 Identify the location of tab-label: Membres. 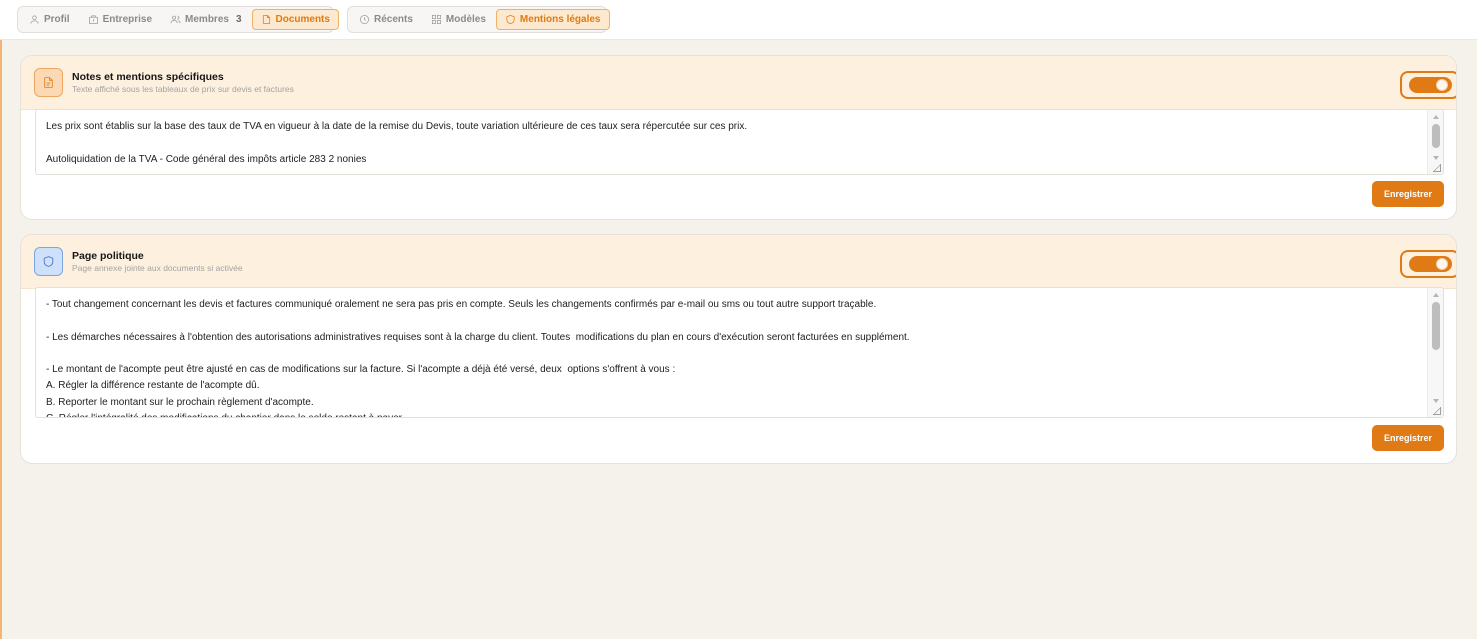
(207, 19).